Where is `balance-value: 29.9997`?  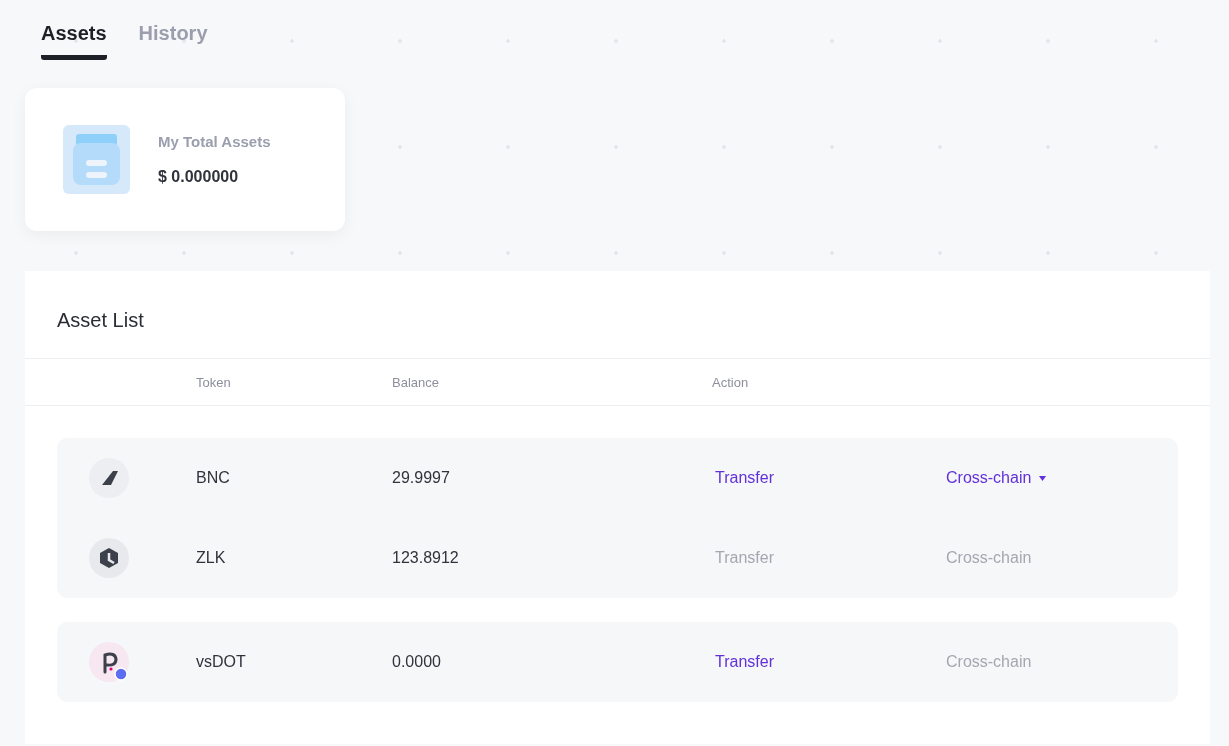
balance-value: 29.9997 is located at coordinates (421, 478).